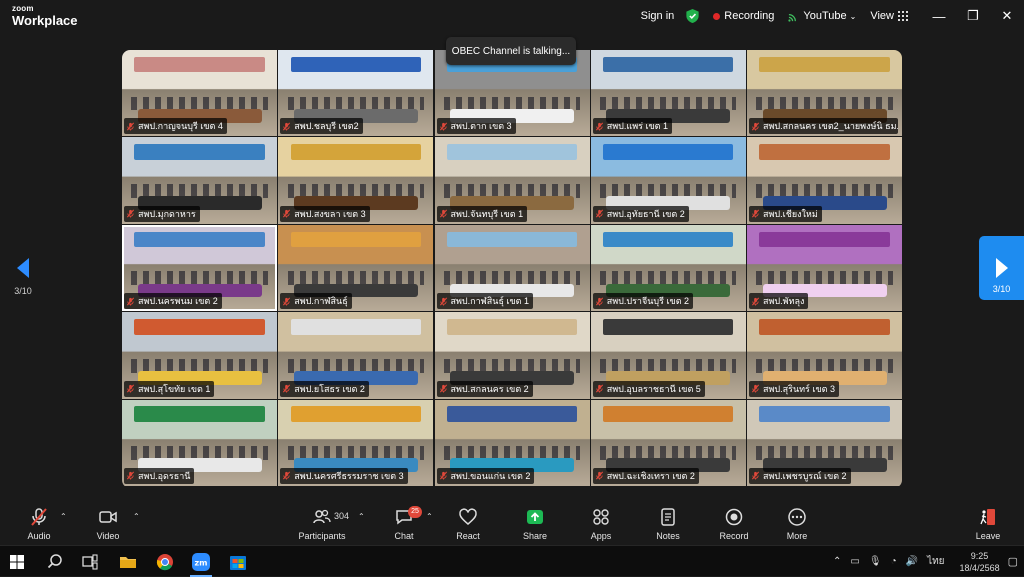  What do you see at coordinates (165, 562) in the screenshot?
I see `chrome-icon` at bounding box center [165, 562].